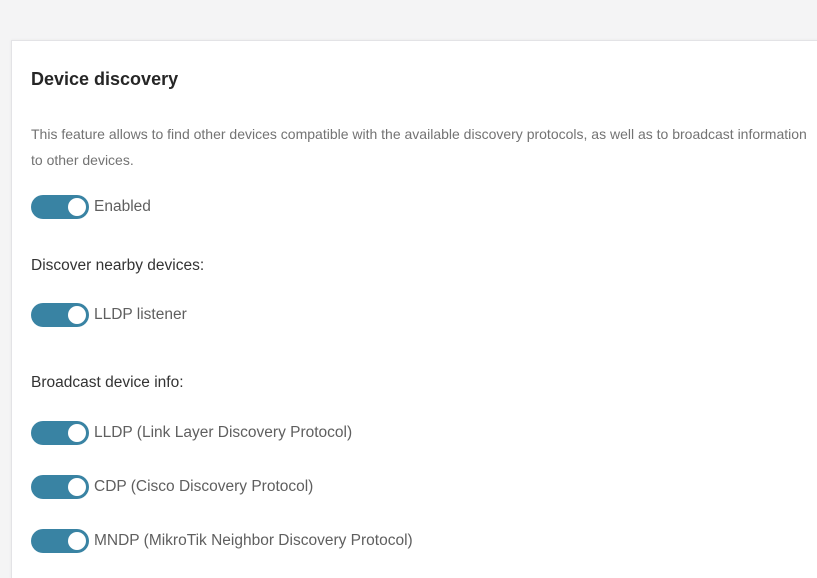  What do you see at coordinates (204, 486) in the screenshot?
I see `cdp-toggle-label: CDP (Cisco Discovery Protocol)` at bounding box center [204, 486].